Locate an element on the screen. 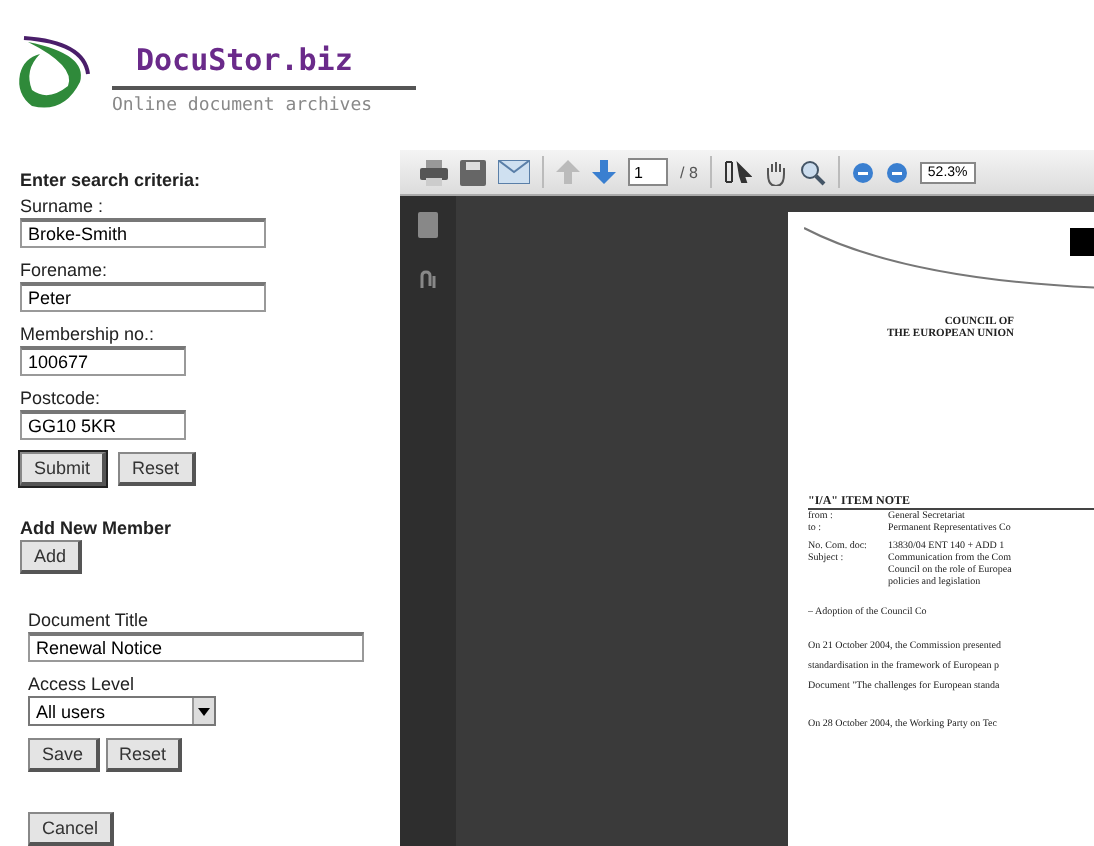 The image size is (1094, 846). text-field: GG10 5KR is located at coordinates (103, 425).